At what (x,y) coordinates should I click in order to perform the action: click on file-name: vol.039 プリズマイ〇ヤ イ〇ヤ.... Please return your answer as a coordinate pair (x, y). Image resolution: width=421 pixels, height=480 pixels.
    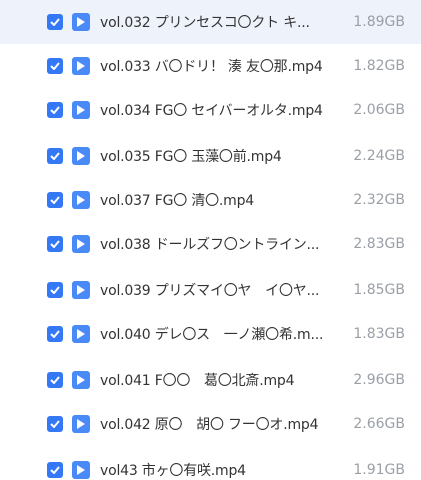
    Looking at the image, I should click on (218, 290).